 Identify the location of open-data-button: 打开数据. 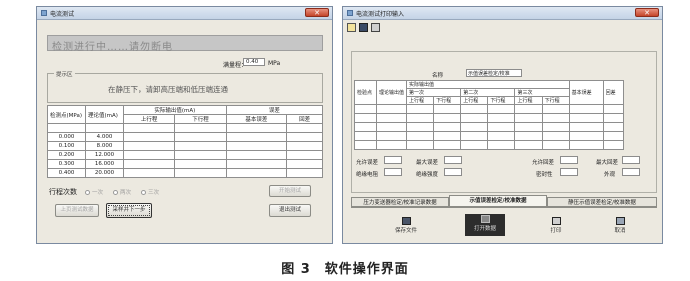
(485, 225).